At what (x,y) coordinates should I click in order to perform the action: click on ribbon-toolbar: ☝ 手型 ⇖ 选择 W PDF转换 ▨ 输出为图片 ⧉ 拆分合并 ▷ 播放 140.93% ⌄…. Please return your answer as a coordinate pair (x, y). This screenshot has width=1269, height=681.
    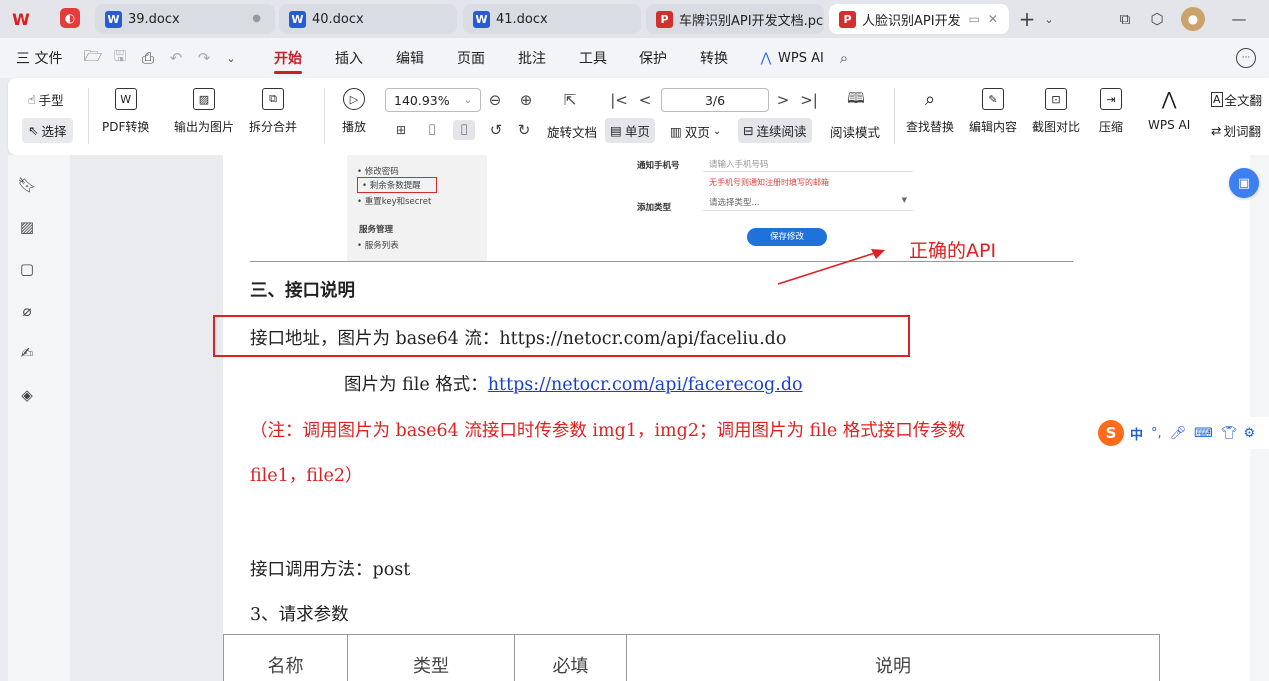
    Looking at the image, I should click on (638, 116).